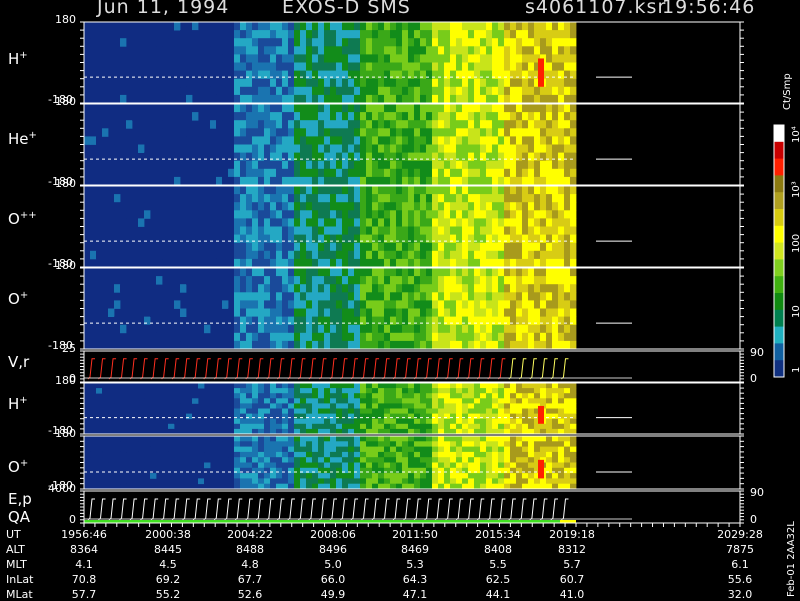 Image resolution: width=800 pixels, height=601 pixels. I want to click on panel-label: H+, so click(18, 404).